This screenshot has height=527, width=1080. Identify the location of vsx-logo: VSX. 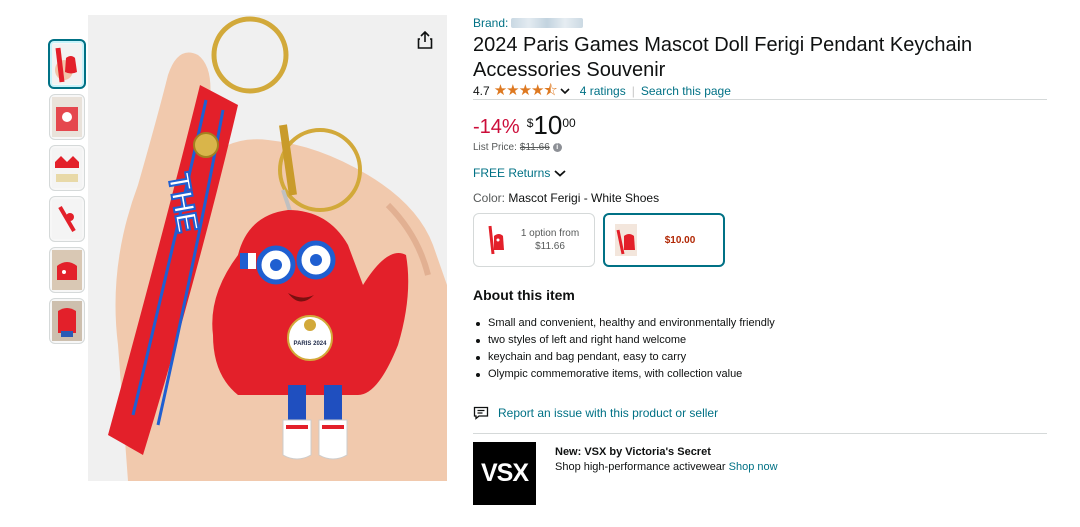
(504, 473).